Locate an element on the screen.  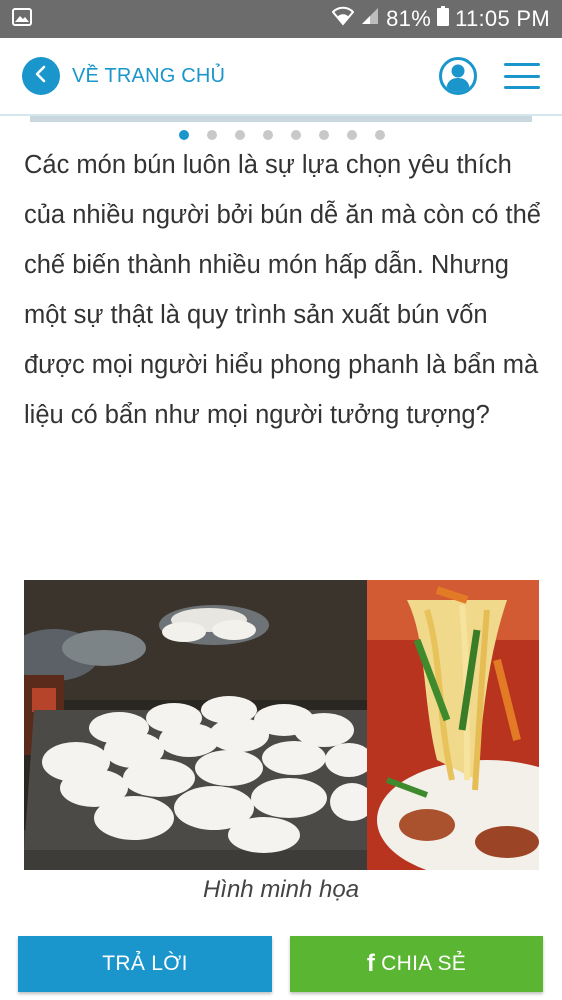
back-button is located at coordinates (41, 76).